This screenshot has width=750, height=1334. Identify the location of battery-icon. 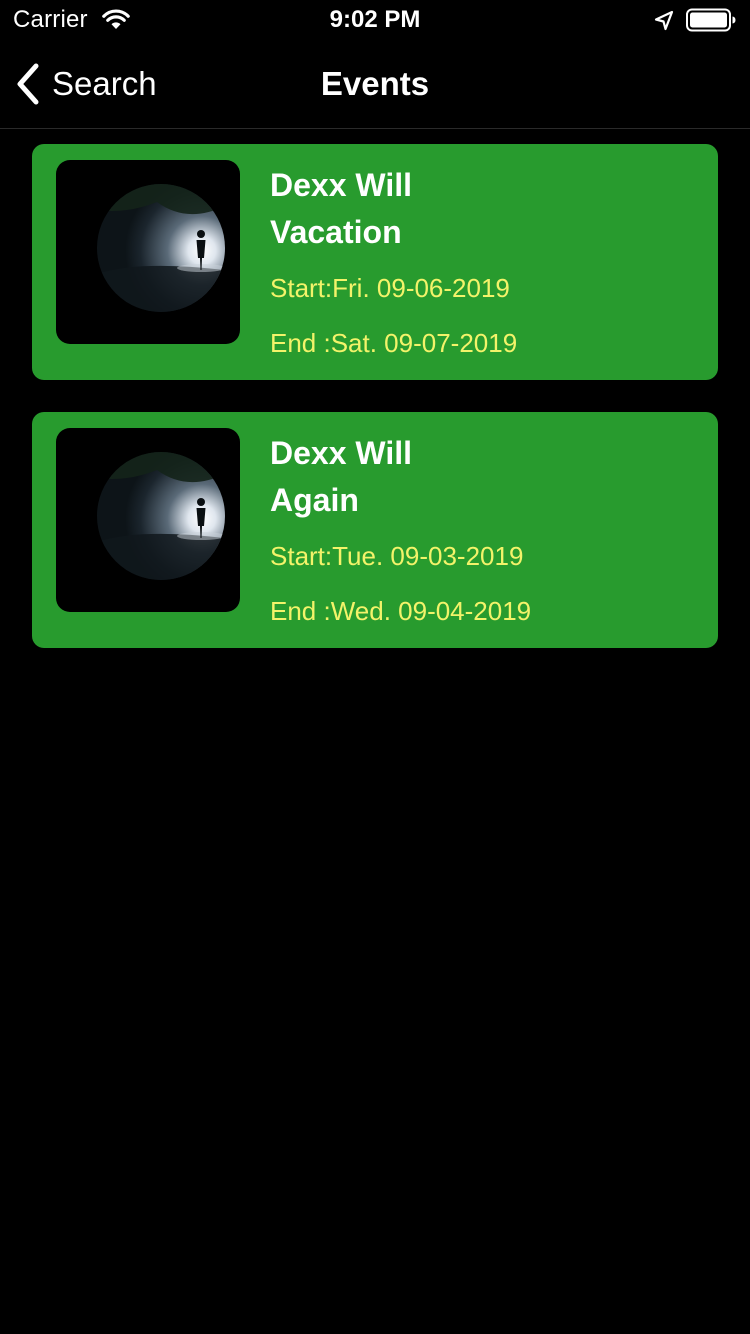
(711, 20).